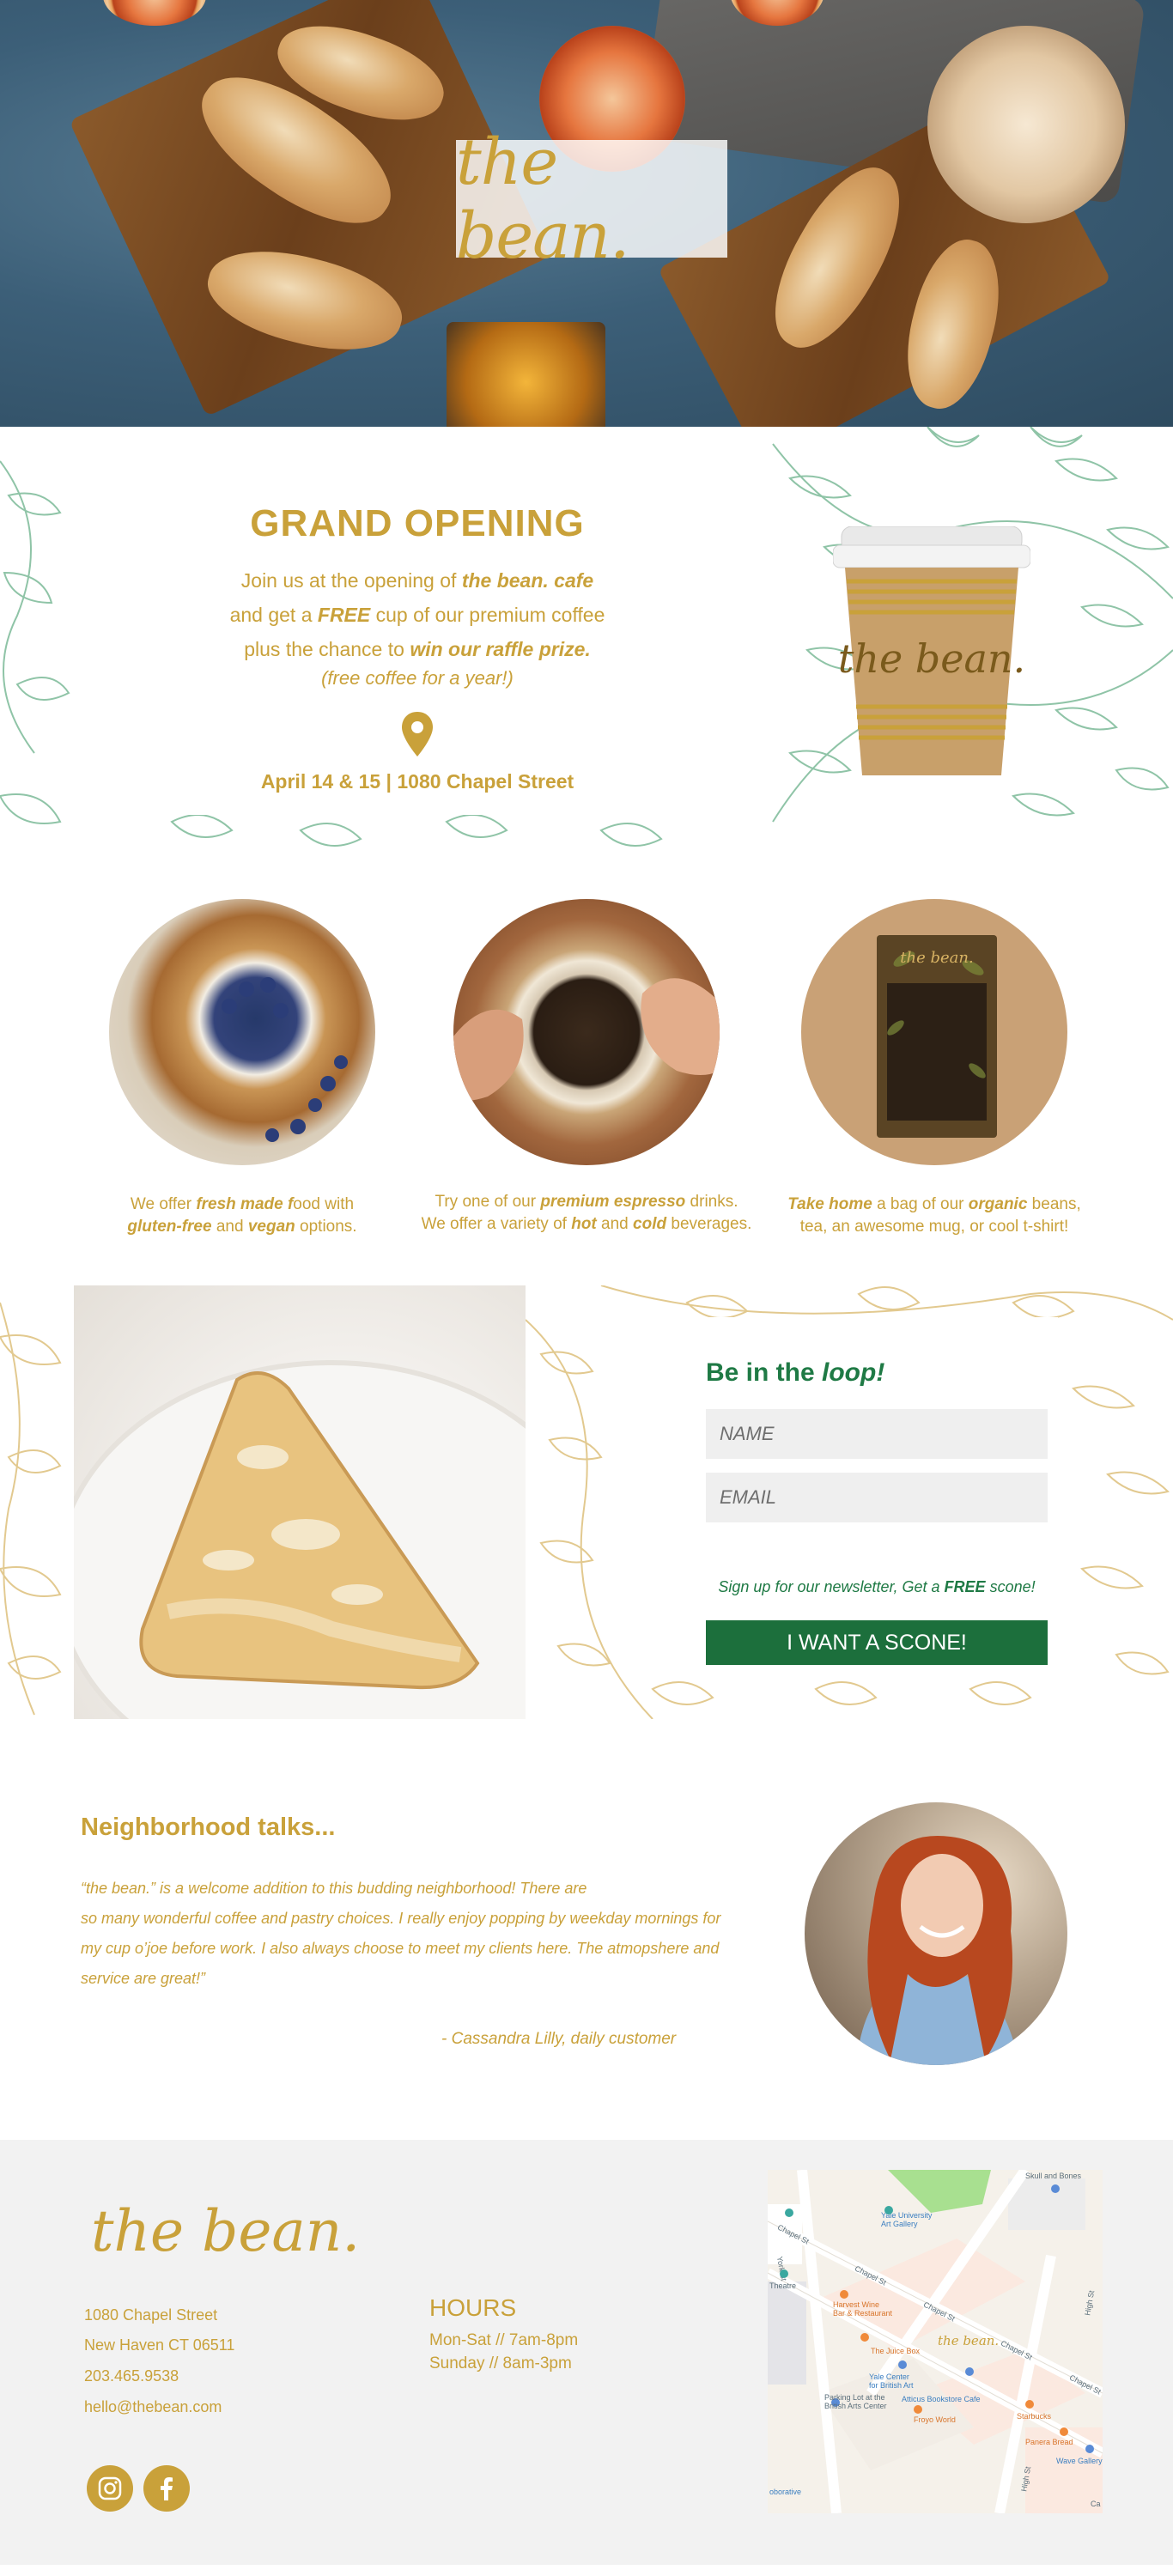 The image size is (1173, 2576). What do you see at coordinates (896, 2351) in the screenshot?
I see `map-label: The Juice Box` at bounding box center [896, 2351].